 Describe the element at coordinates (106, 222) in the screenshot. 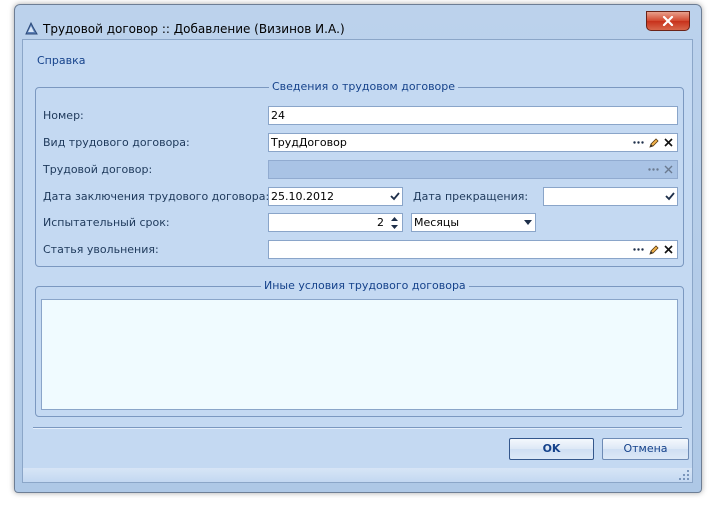

I see `probation-label: Испытательный срок:` at that location.